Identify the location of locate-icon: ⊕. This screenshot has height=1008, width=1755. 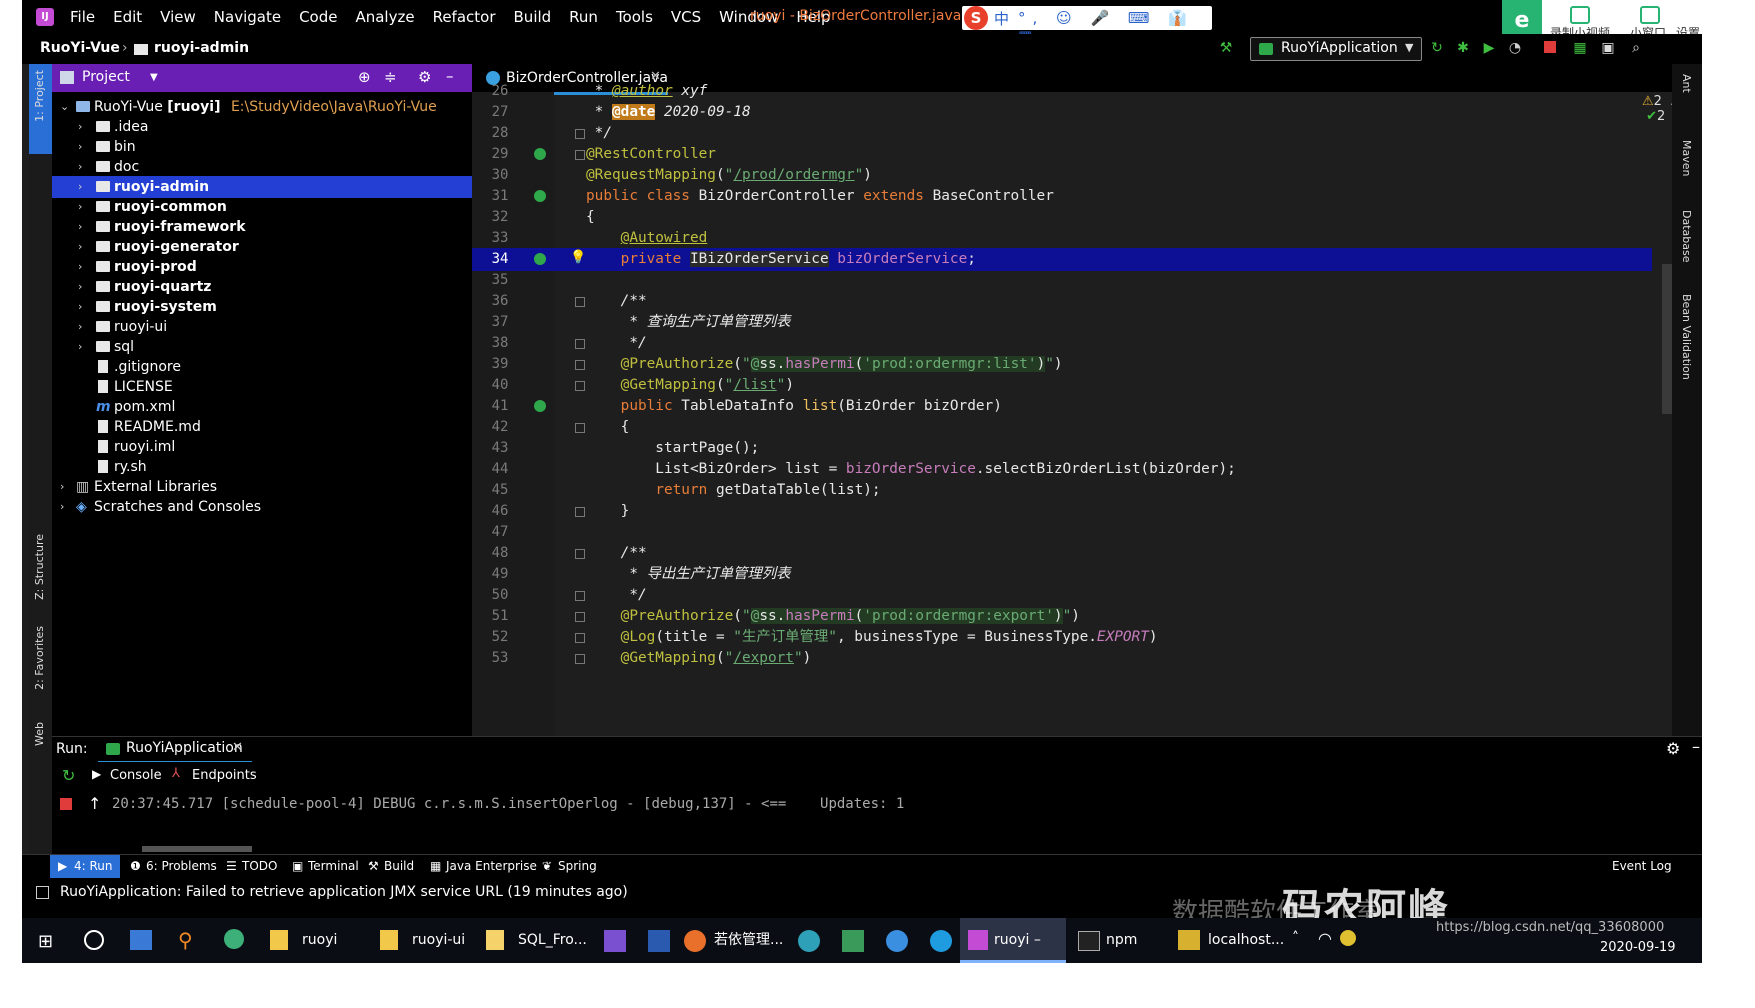
(364, 77).